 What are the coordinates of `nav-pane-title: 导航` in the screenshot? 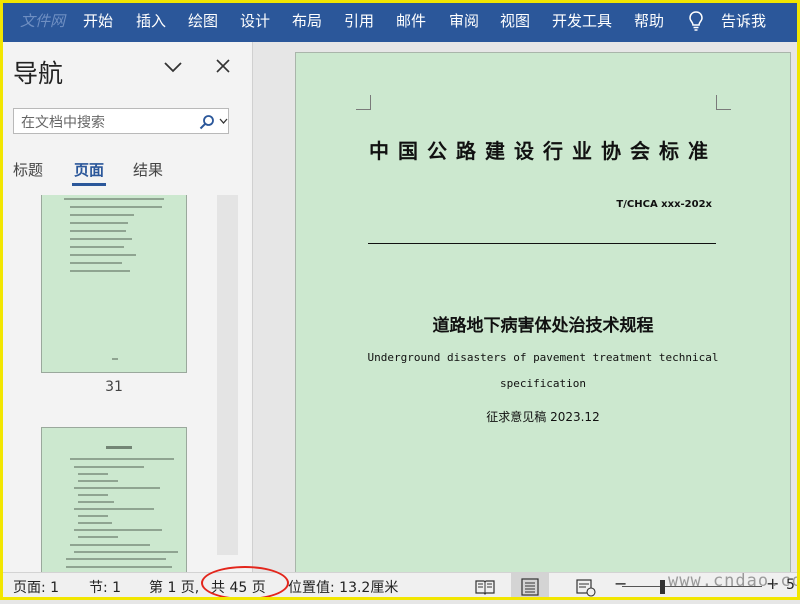 It's located at (38, 73).